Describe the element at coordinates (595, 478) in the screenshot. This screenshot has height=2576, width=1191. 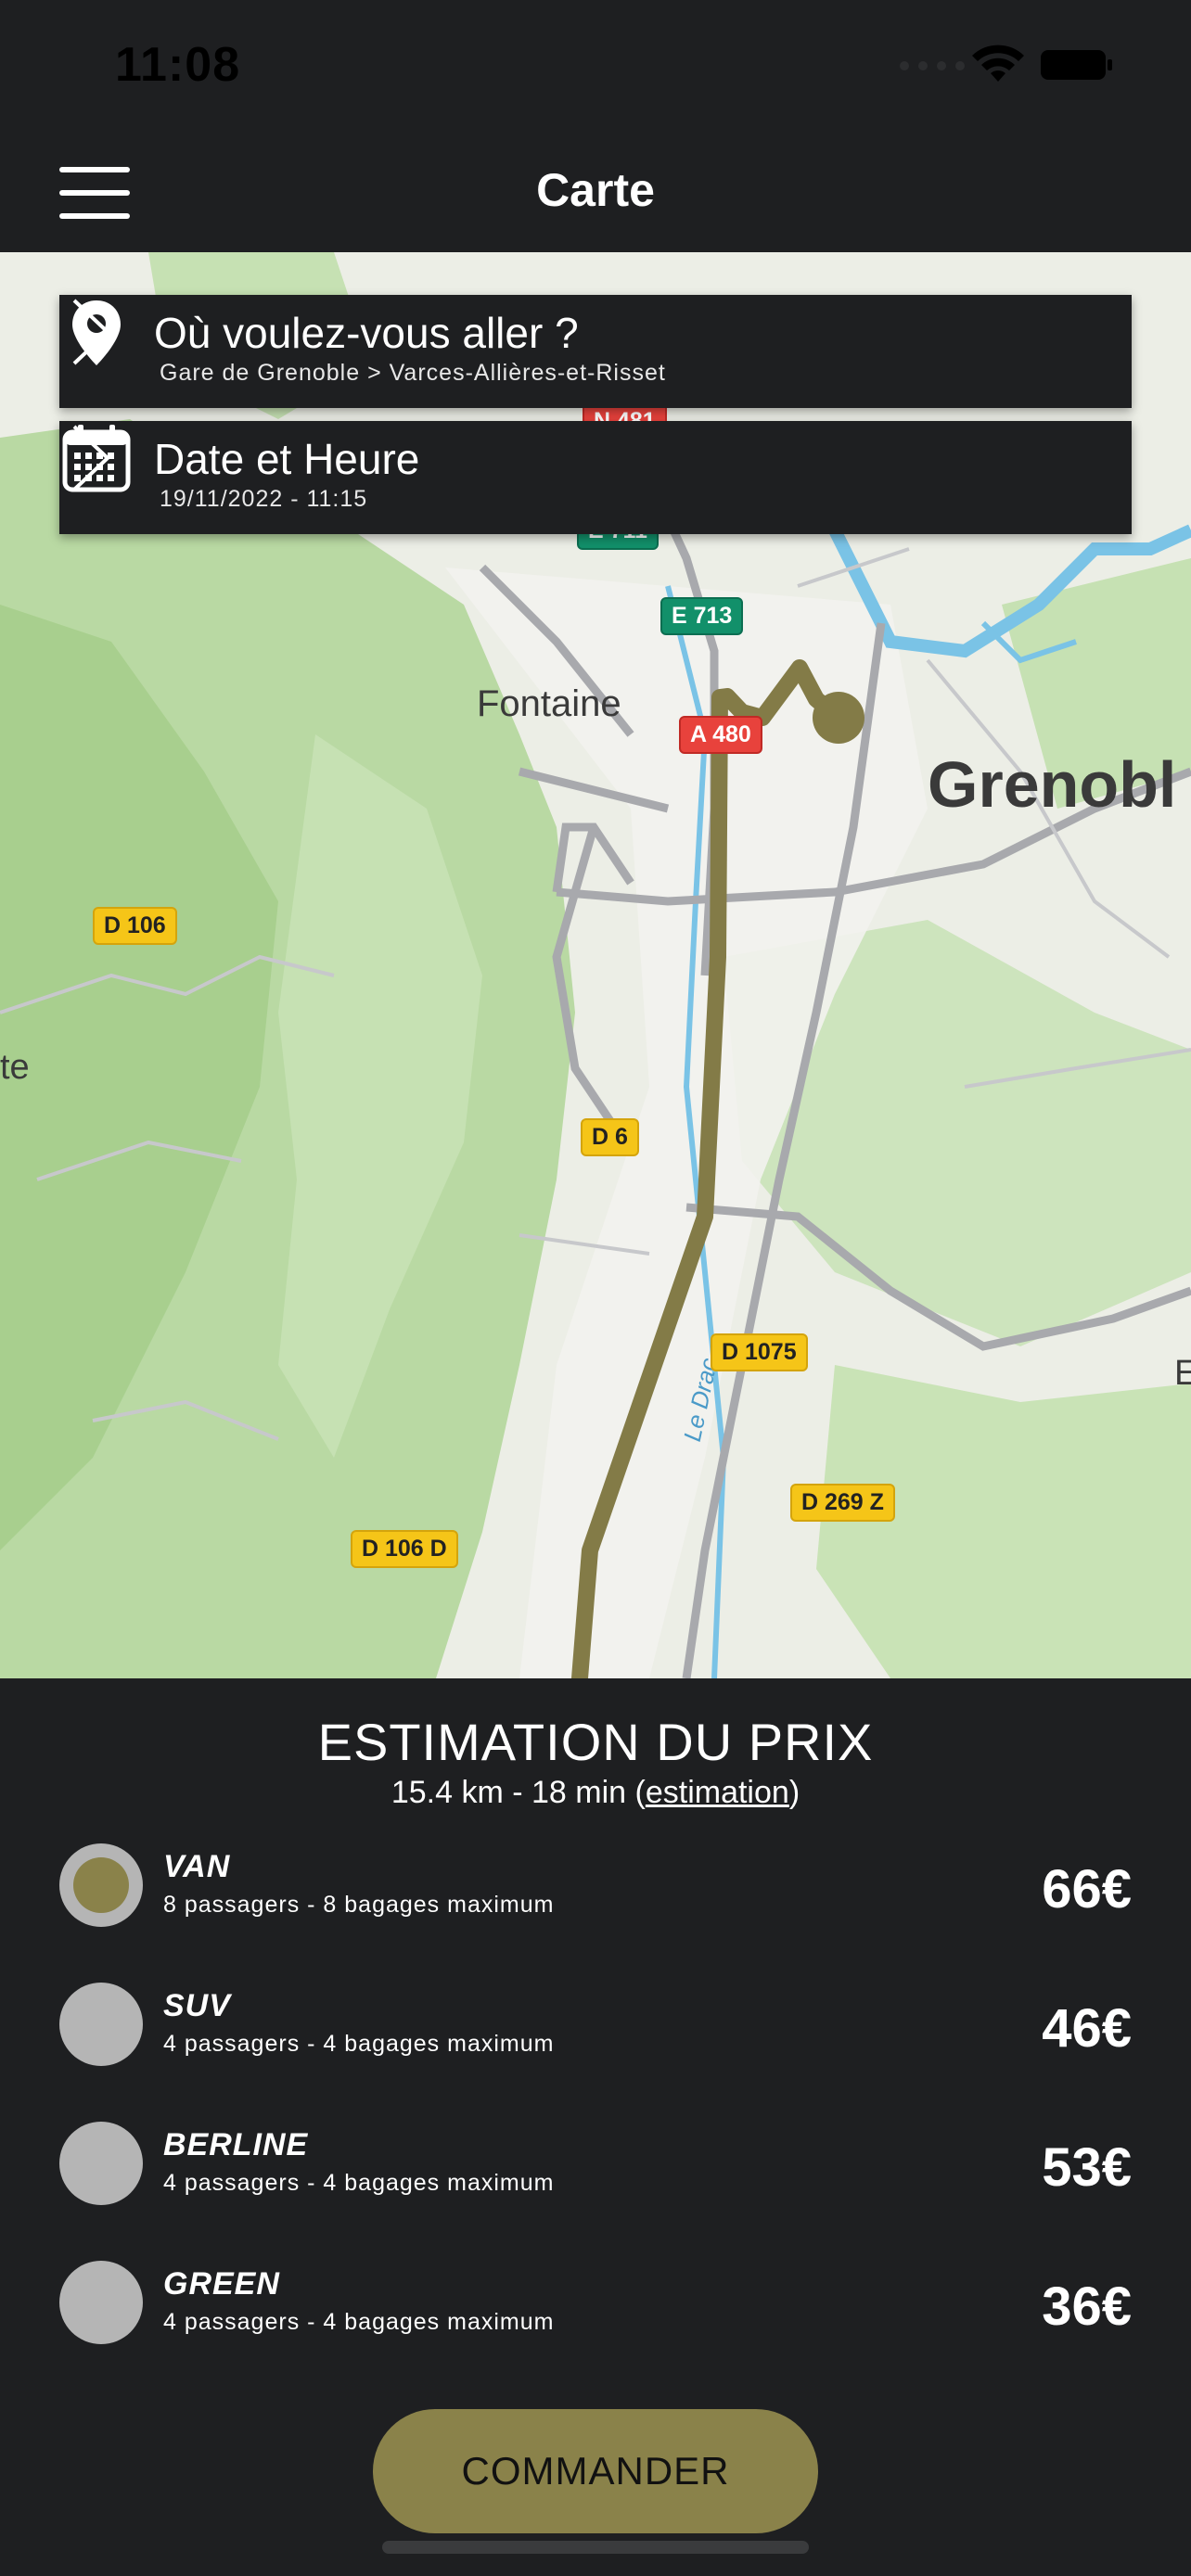
I see `datetime-card: Date et Heure 19/11/2022 - 11:15` at that location.